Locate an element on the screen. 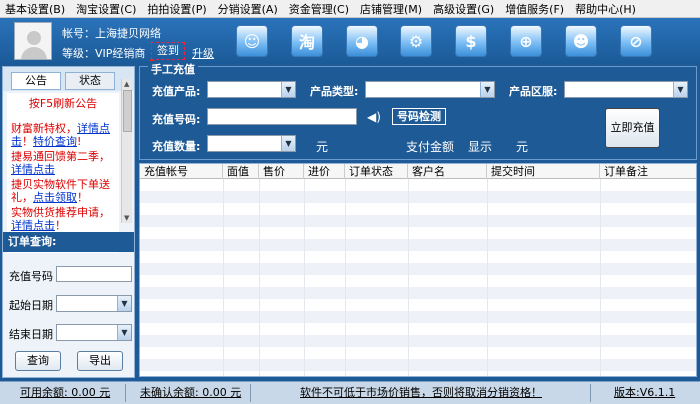 The height and width of the screenshot is (404, 700). speaker-icon: ◀) is located at coordinates (374, 117).